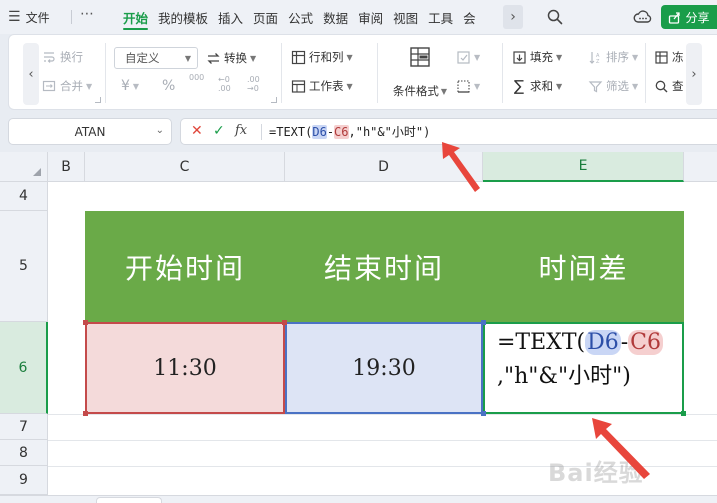 The image size is (717, 503). I want to click on thousands-separator-button: 000, so click(196, 84).